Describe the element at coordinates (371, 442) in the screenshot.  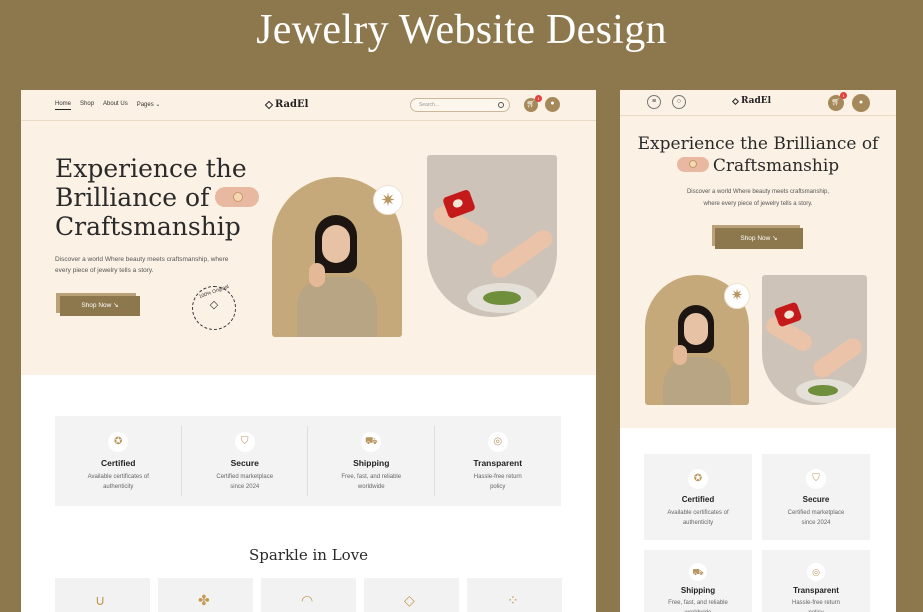
I see `truck-icon: ⛟` at that location.